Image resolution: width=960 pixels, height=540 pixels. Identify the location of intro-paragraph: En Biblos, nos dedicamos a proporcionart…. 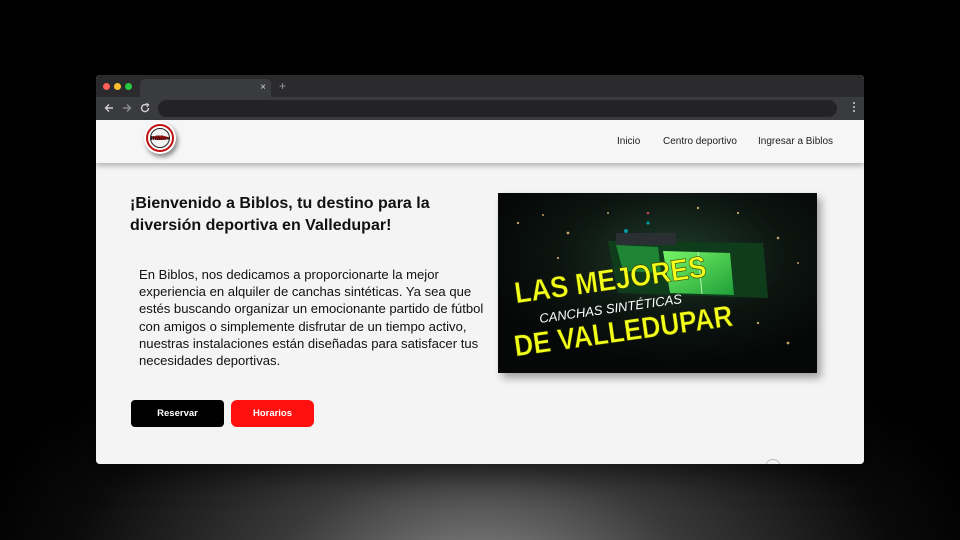
(311, 318).